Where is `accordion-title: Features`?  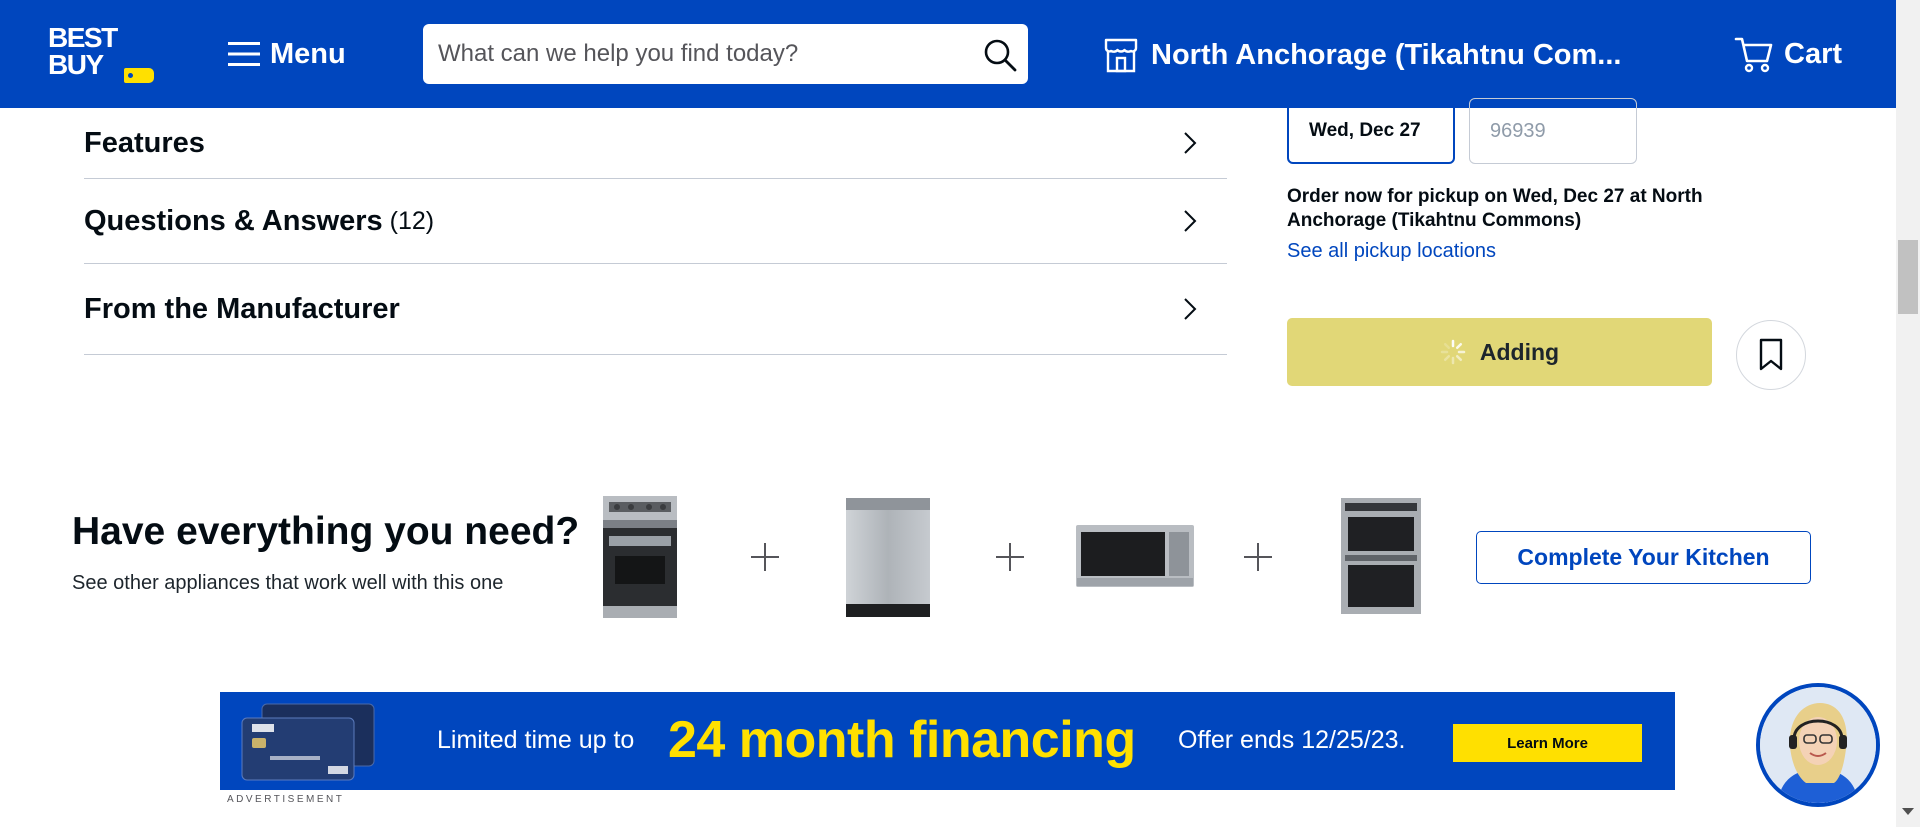
accordion-title: Features is located at coordinates (144, 142).